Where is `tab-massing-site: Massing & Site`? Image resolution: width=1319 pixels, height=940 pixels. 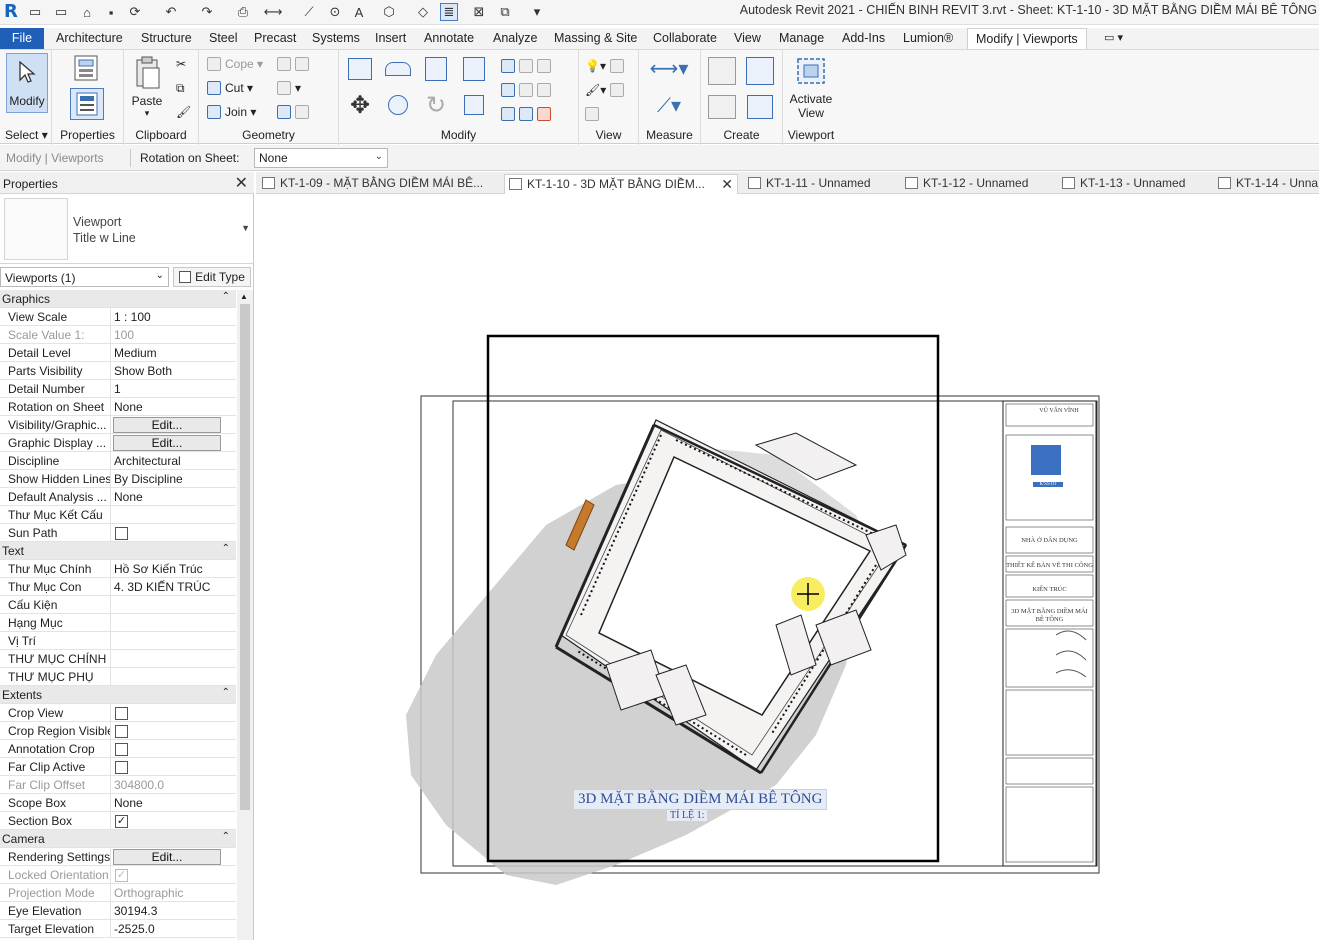 tab-massing-site: Massing & Site is located at coordinates (595, 38).